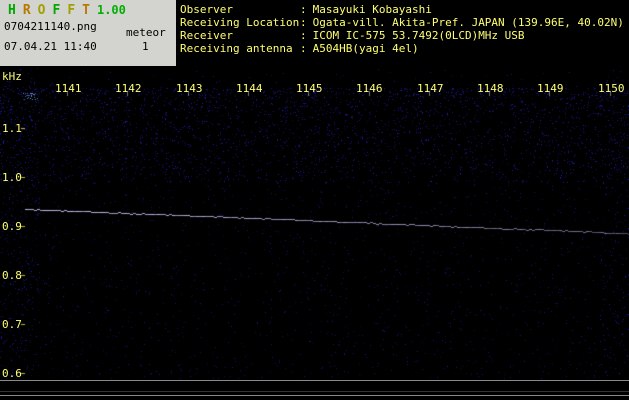 This screenshot has width=629, height=400. I want to click on title-letter: O, so click(41, 10).